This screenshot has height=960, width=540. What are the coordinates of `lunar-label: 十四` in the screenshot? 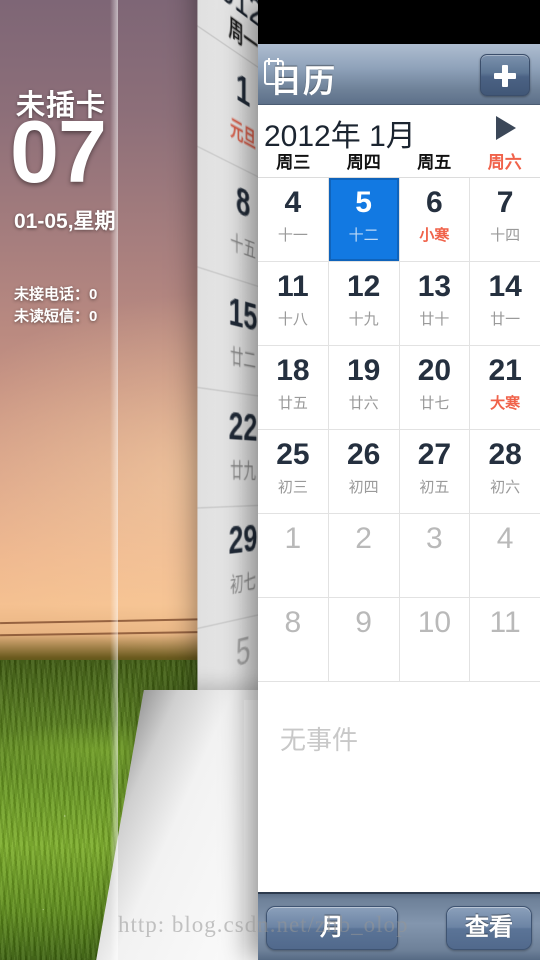 It's located at (505, 235).